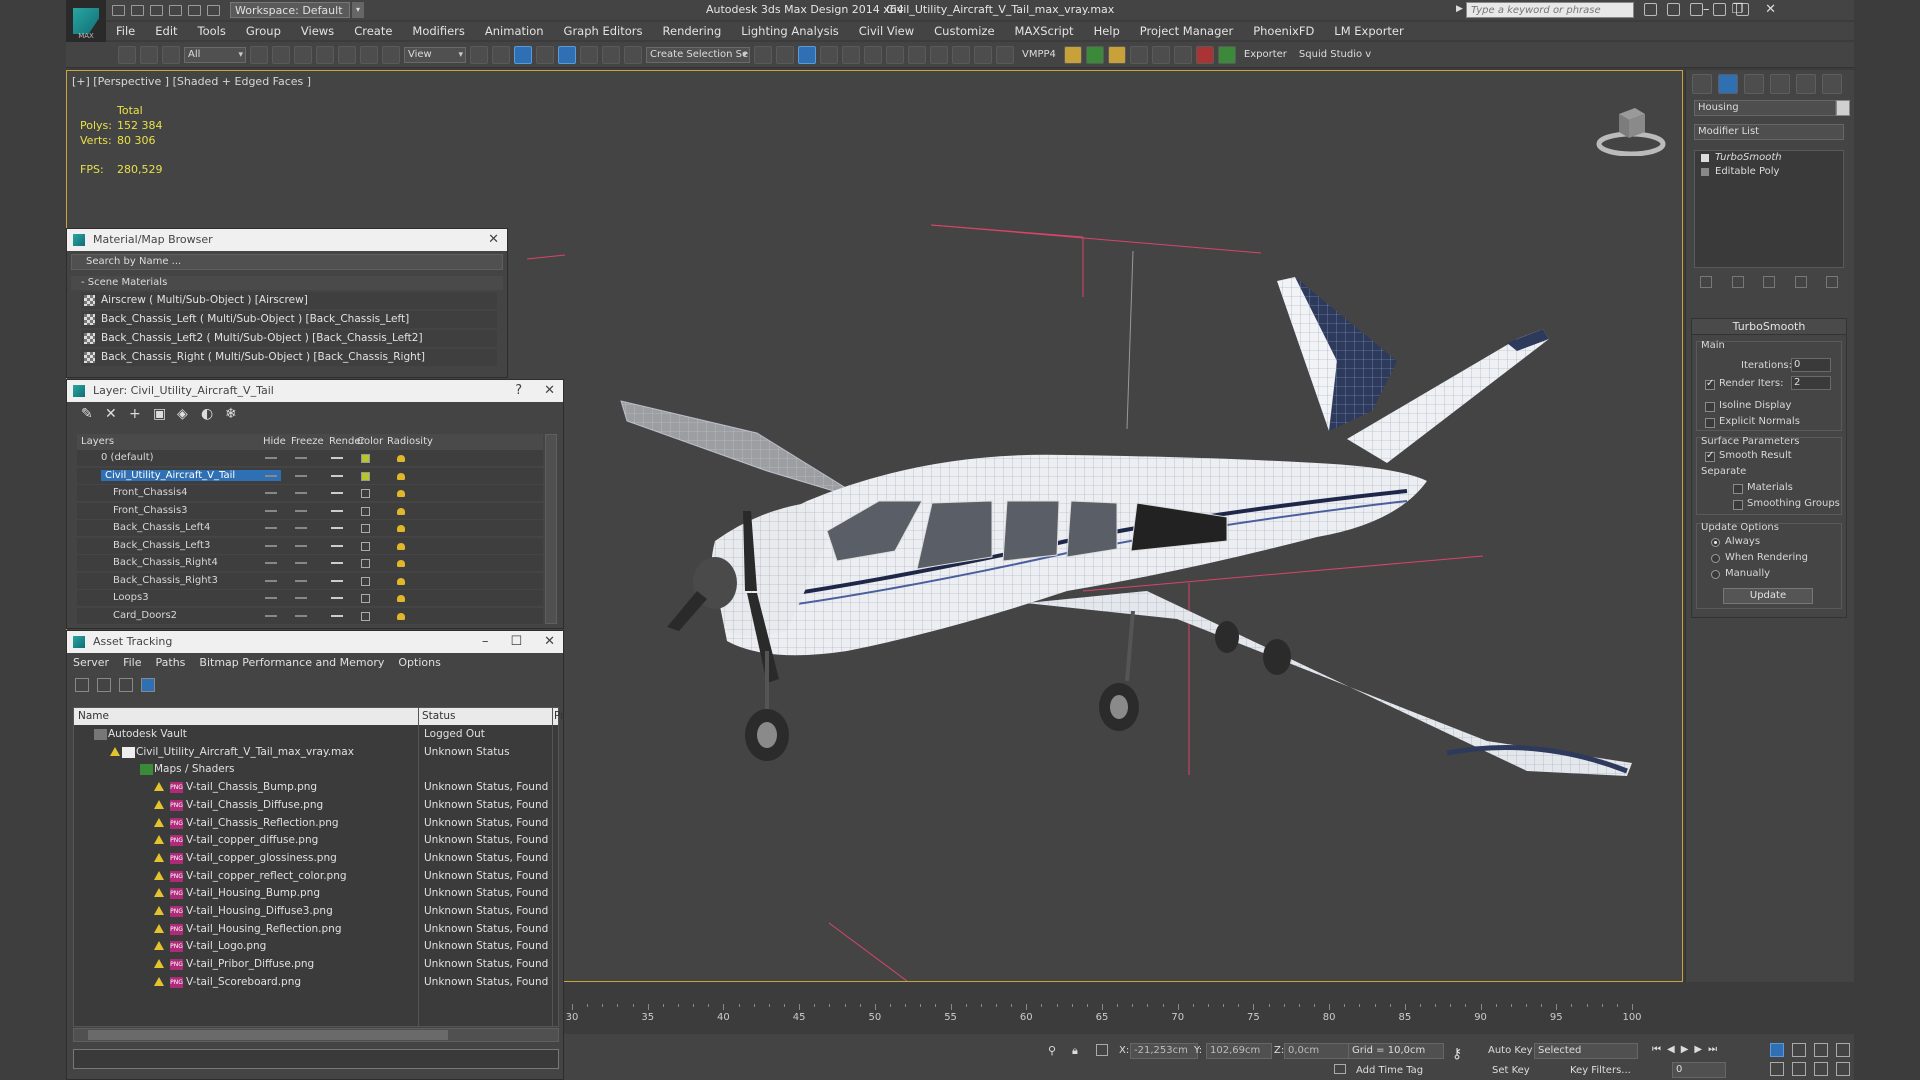  I want to click on workspace-arrow-icon: ▾, so click(358, 10).